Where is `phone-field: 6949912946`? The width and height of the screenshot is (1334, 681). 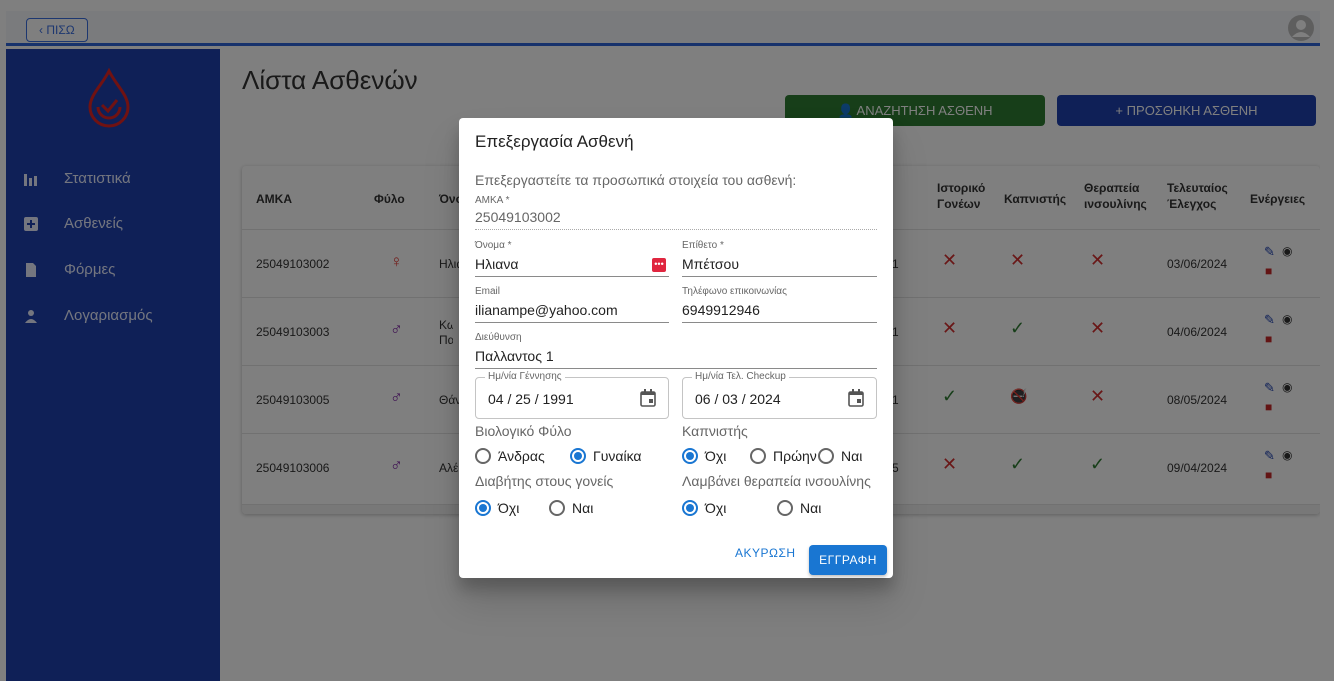 phone-field: 6949912946 is located at coordinates (721, 310).